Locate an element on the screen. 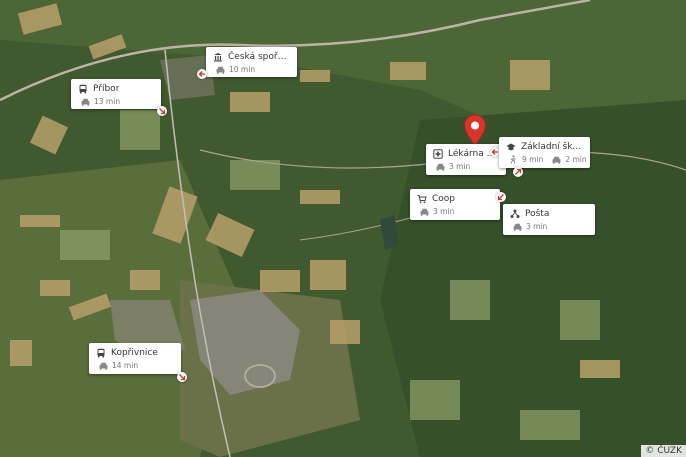  poi-card-koprivnice: Kopřivnice 14 min is located at coordinates (135, 358).